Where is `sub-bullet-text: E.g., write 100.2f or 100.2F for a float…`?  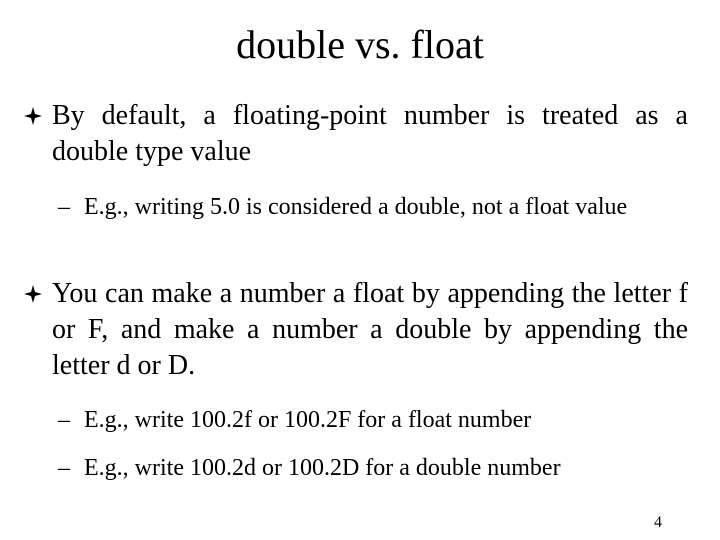 sub-bullet-text: E.g., write 100.2f or 100.2F for a float… is located at coordinates (308, 420).